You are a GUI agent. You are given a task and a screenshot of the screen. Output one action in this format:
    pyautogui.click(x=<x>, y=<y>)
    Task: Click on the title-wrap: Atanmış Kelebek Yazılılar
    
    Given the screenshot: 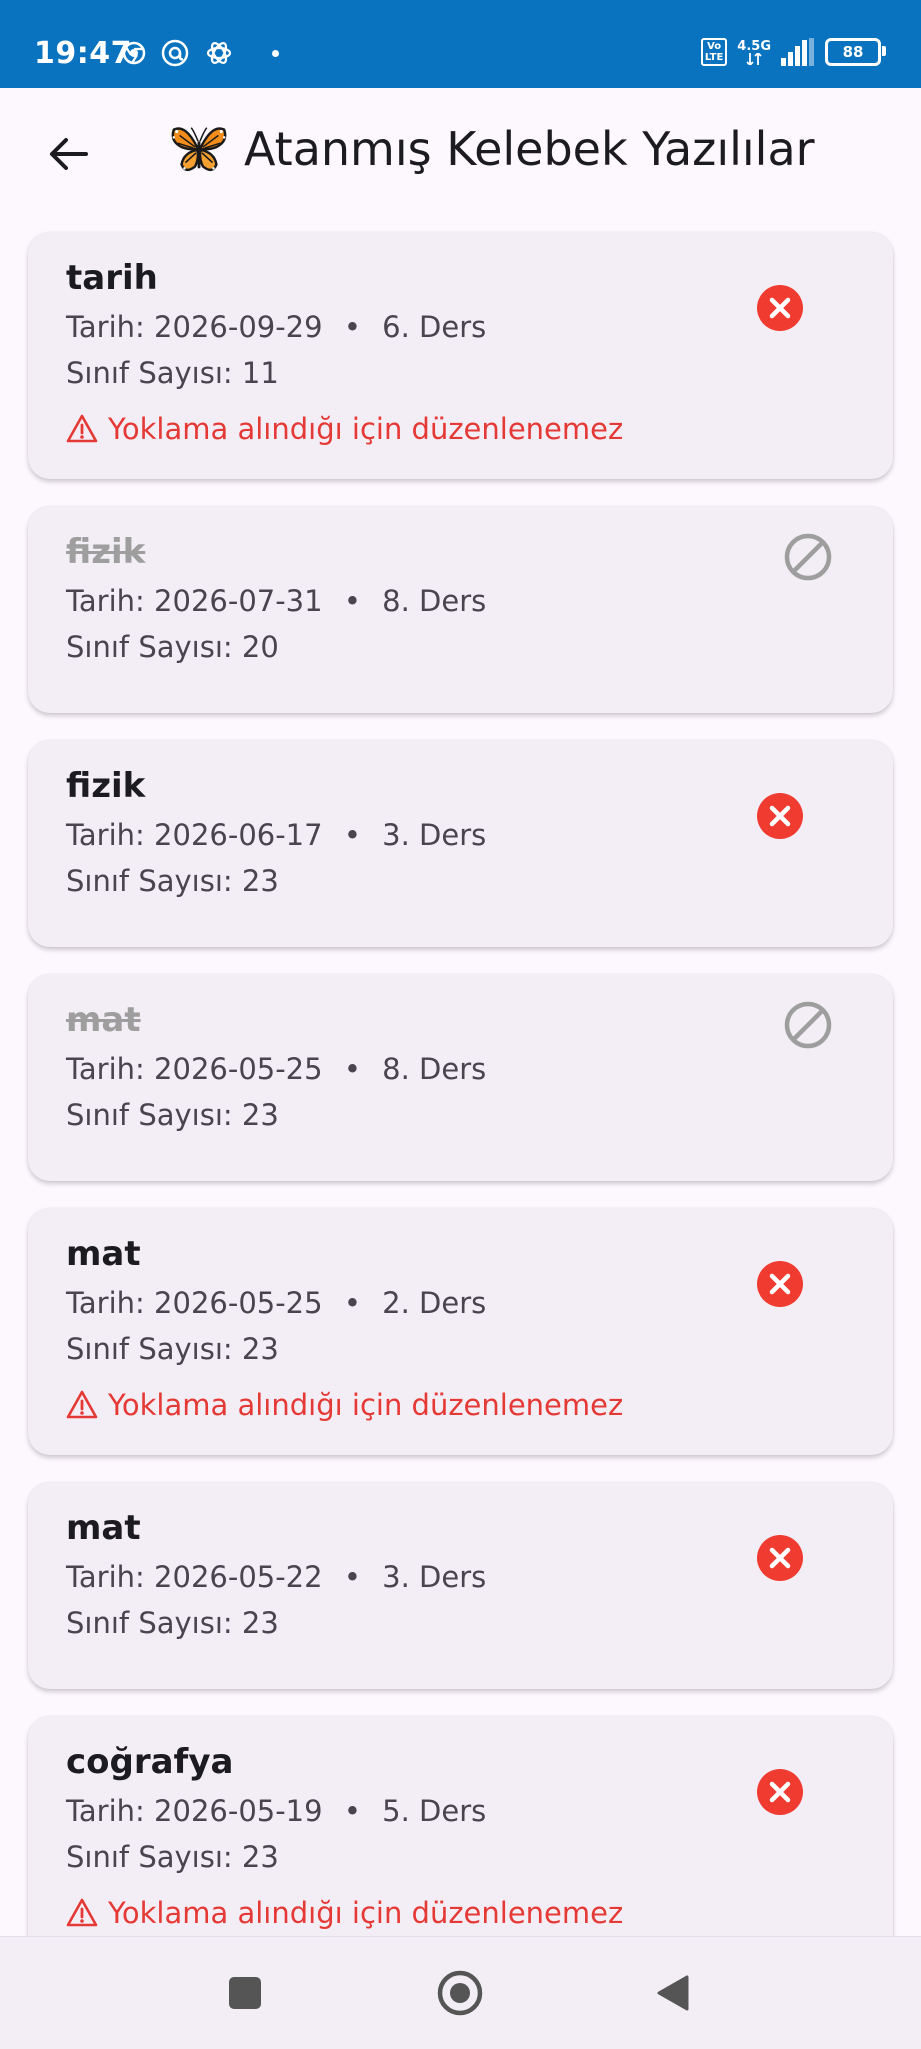 What is the action you would take?
    pyautogui.click(x=491, y=149)
    